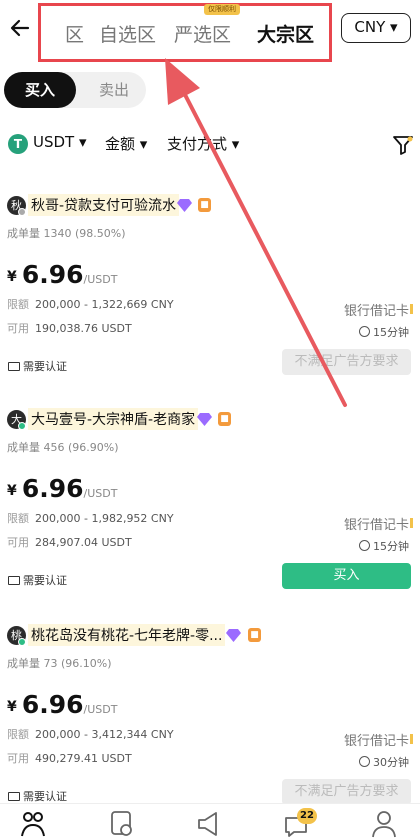 This screenshot has width=420, height=838. Describe the element at coordinates (113, 419) in the screenshot. I see `merchant-name: 大马壹号-大宗神盾-老商家` at that location.